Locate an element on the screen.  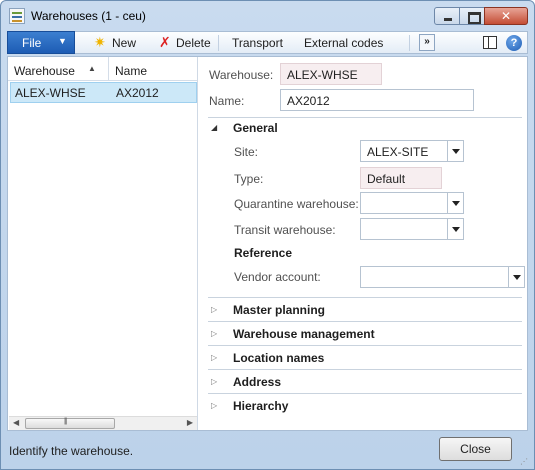
site-combobox: ALEX-SITE is located at coordinates (412, 151).